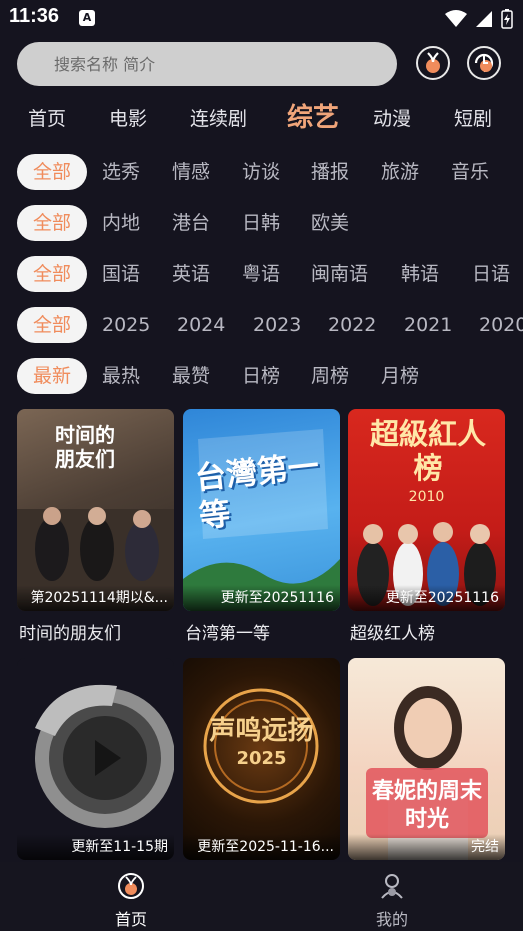 Image resolution: width=523 pixels, height=931 pixels. I want to click on battery-icon, so click(507, 18).